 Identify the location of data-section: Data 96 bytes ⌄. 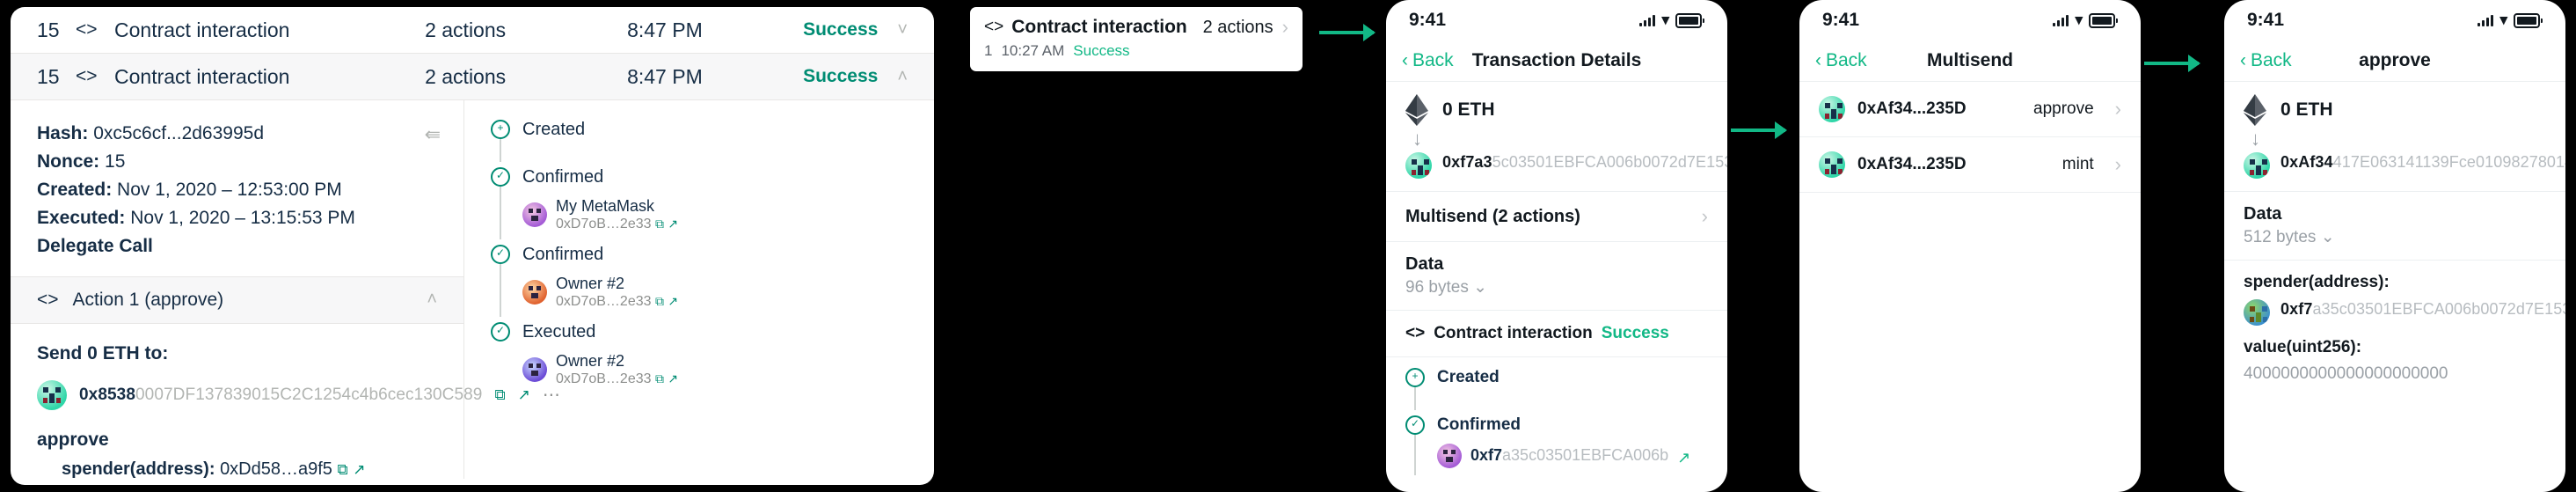
(1556, 276).